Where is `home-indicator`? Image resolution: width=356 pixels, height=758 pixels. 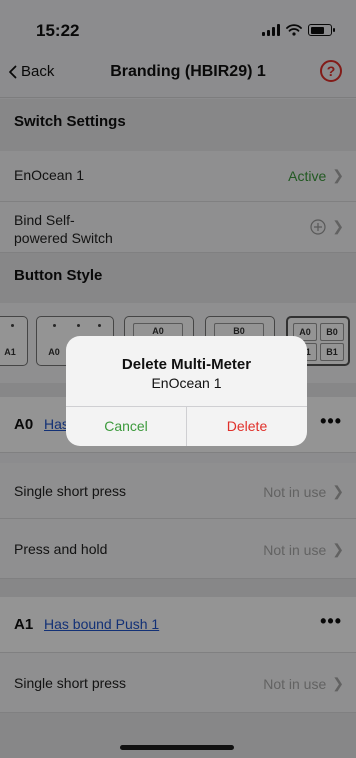 home-indicator is located at coordinates (177, 747).